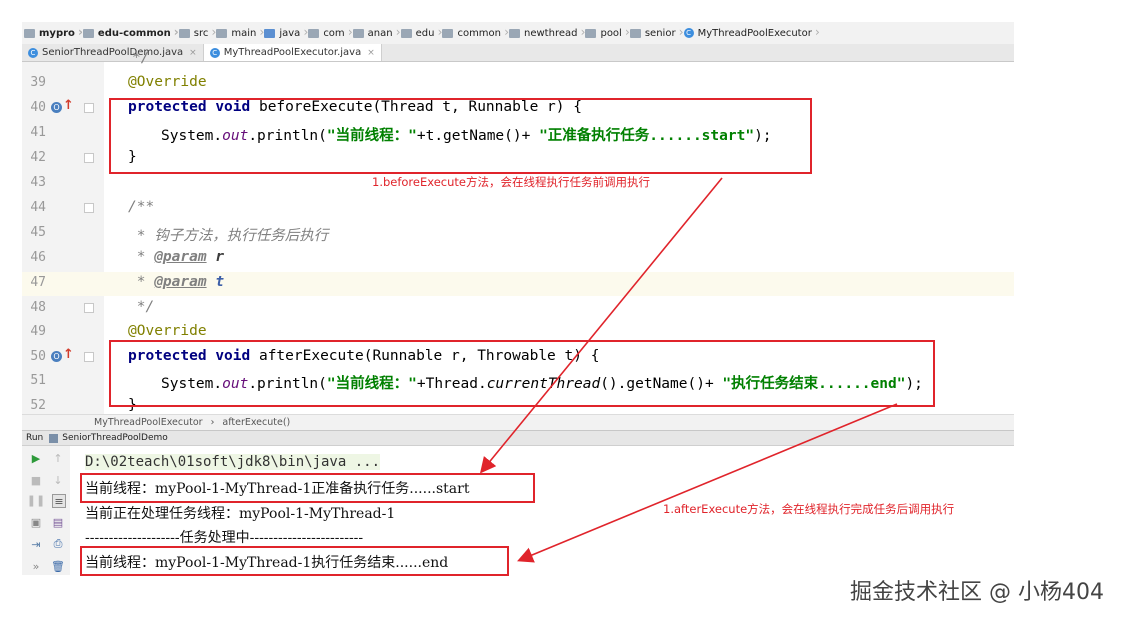 This screenshot has width=1146, height=624. I want to click on rerun-icon: ▶, so click(36, 458).